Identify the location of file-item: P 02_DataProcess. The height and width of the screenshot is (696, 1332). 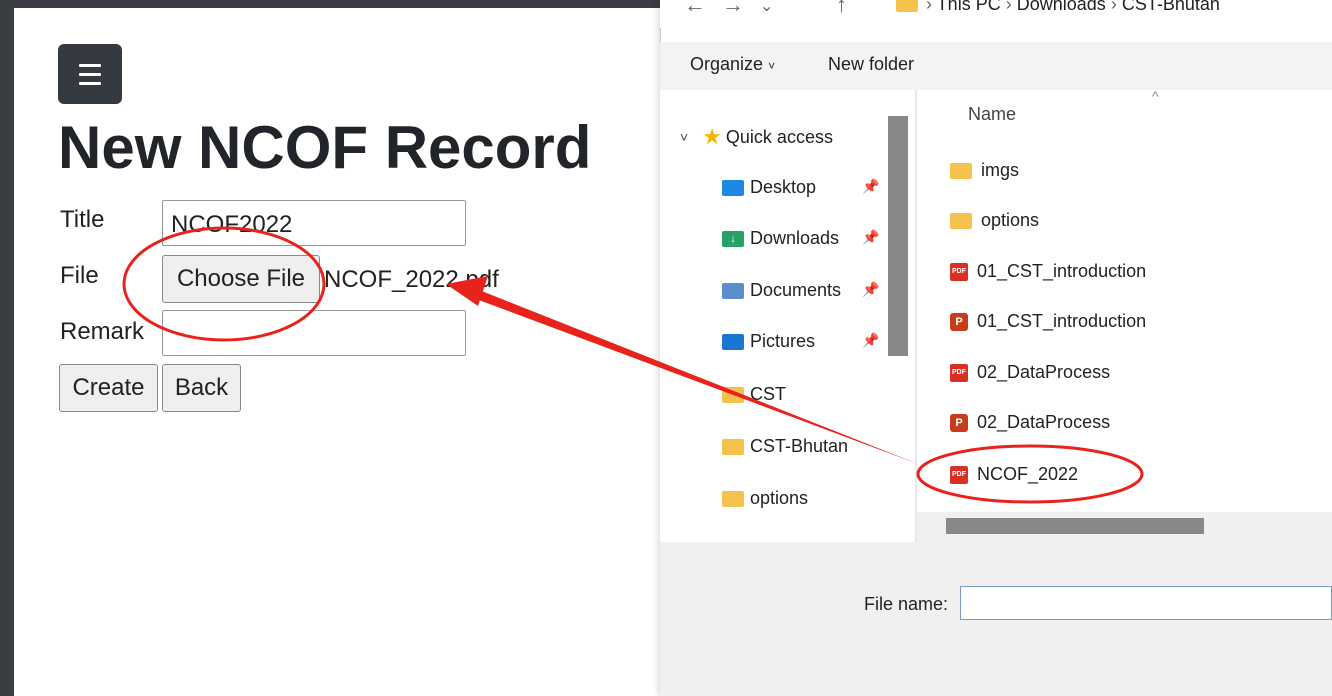
(1030, 422).